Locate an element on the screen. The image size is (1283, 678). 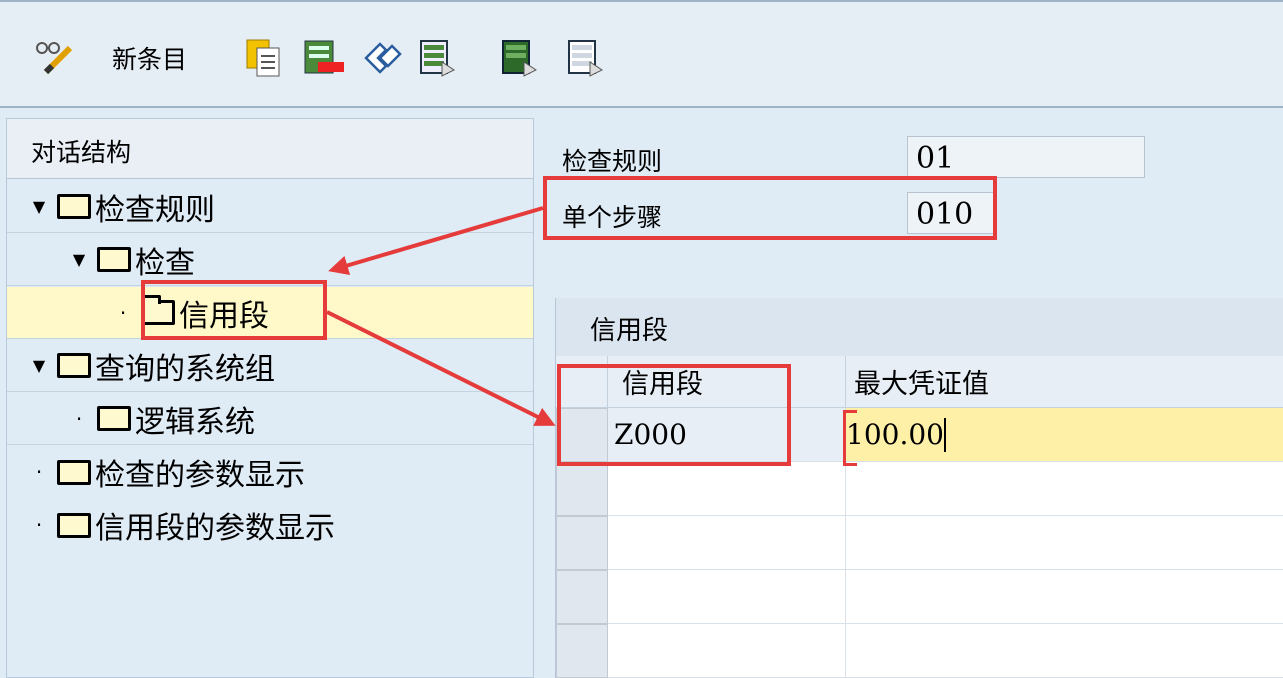
check-rule-label: 检查规则 is located at coordinates (612, 161).